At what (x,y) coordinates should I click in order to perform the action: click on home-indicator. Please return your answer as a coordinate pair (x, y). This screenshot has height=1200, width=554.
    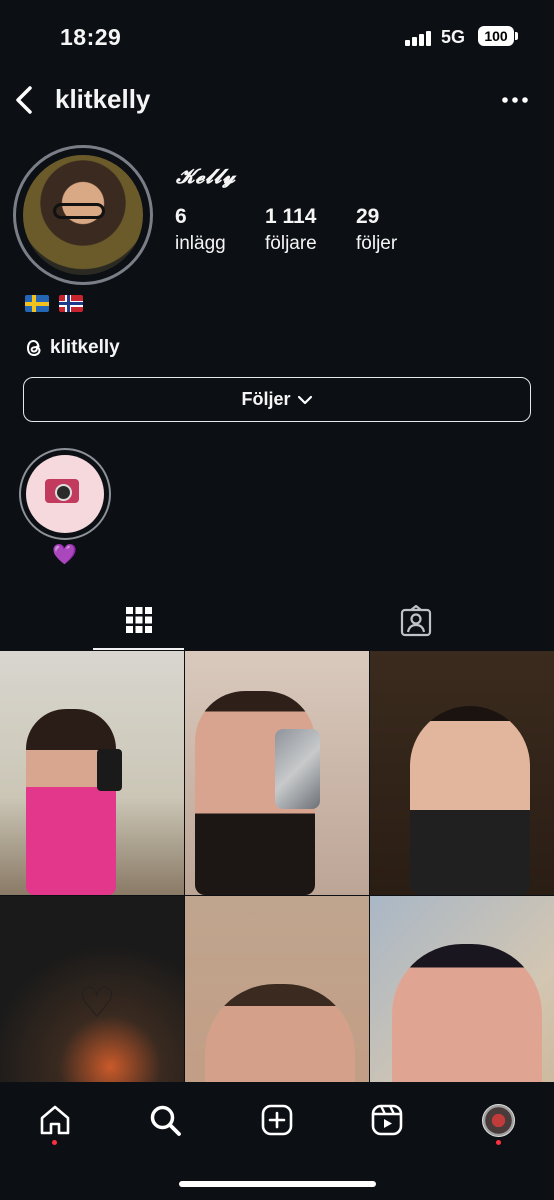
    Looking at the image, I should click on (277, 1184).